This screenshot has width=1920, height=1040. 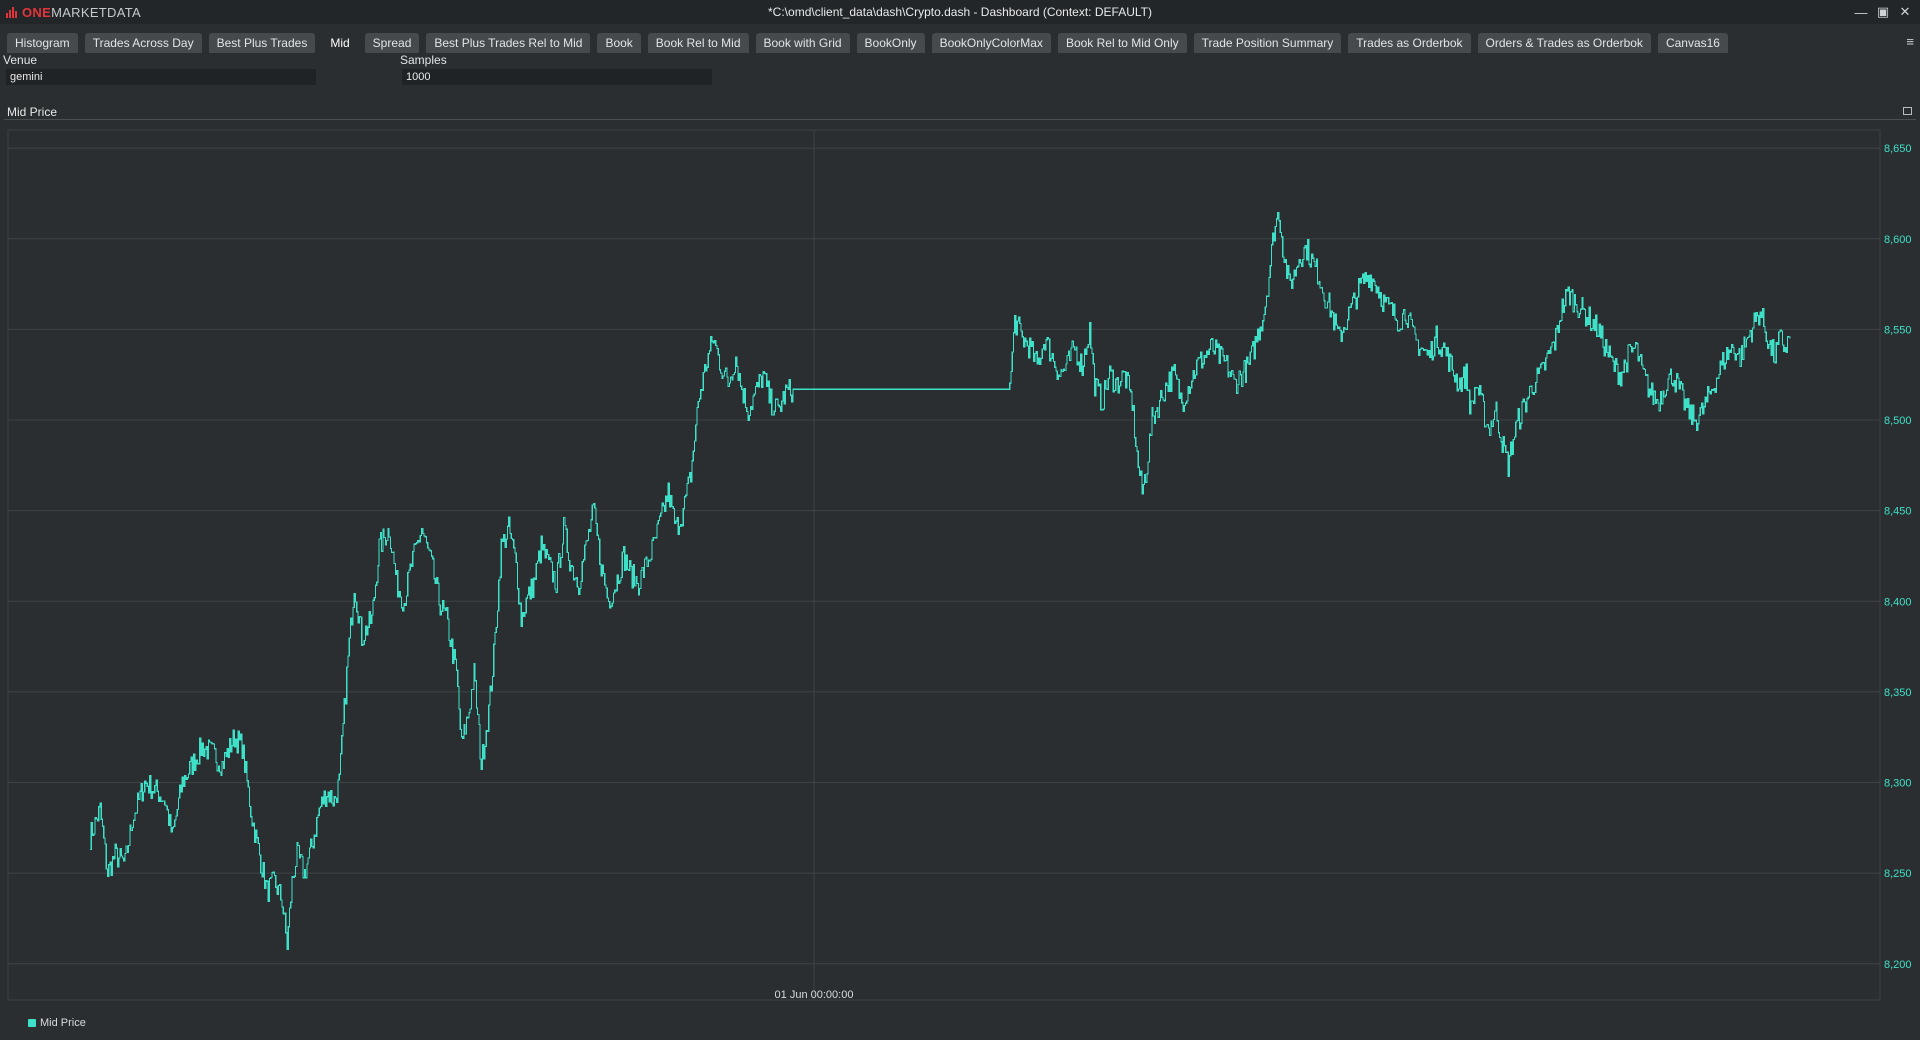 What do you see at coordinates (1898, 240) in the screenshot?
I see `y-tick-label: 8,600` at bounding box center [1898, 240].